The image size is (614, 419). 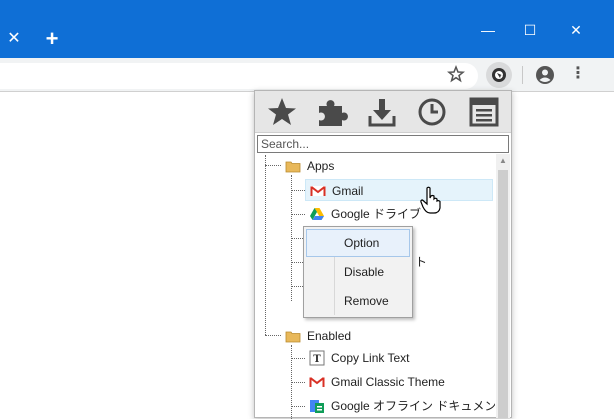 What do you see at coordinates (383, 144) in the screenshot?
I see `search-input` at bounding box center [383, 144].